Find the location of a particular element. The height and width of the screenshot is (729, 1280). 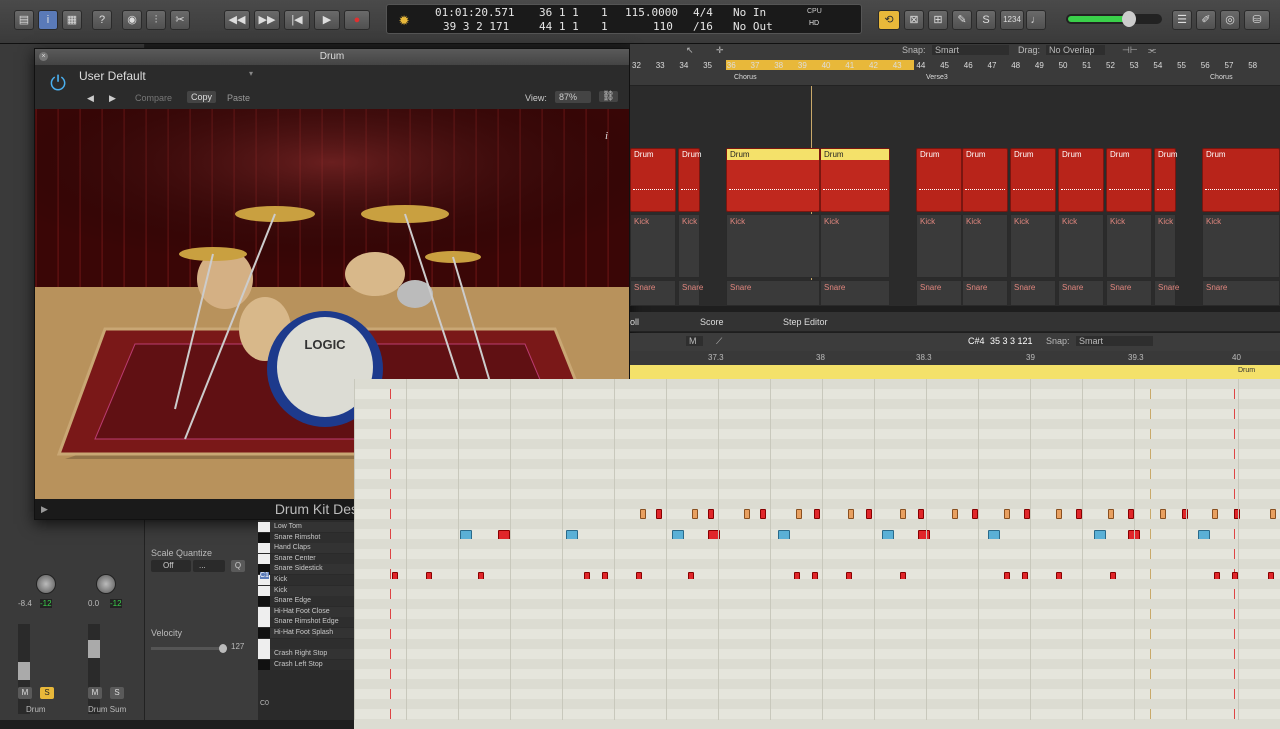

quantize-button: Q is located at coordinates (238, 566).